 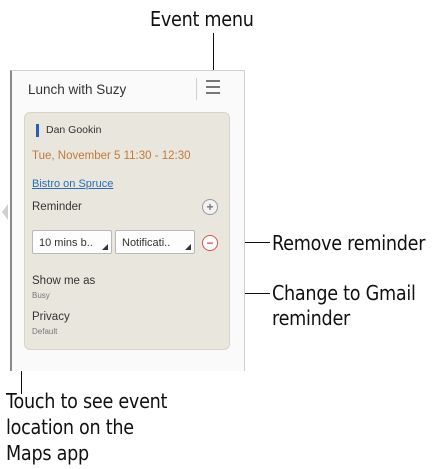 I want to click on add-reminder-button: +, so click(x=210, y=207).